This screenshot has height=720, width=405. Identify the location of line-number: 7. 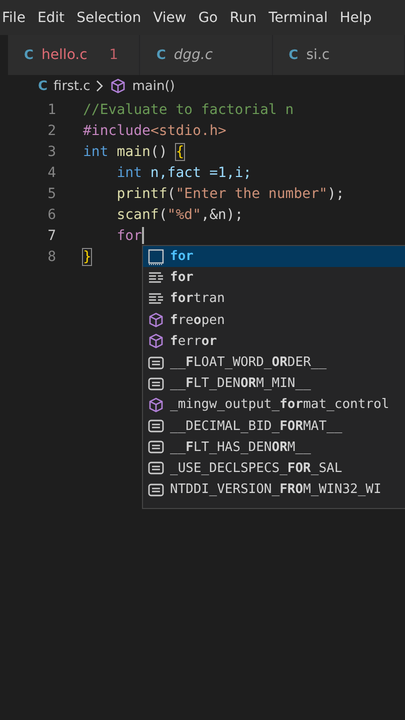
(51, 236).